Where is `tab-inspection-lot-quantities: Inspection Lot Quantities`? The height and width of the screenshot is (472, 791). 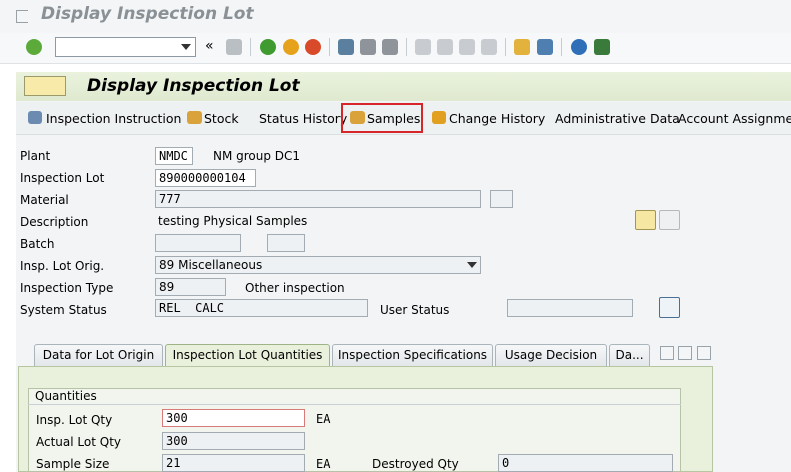 tab-inspection-lot-quantities: Inspection Lot Quantities is located at coordinates (247, 355).